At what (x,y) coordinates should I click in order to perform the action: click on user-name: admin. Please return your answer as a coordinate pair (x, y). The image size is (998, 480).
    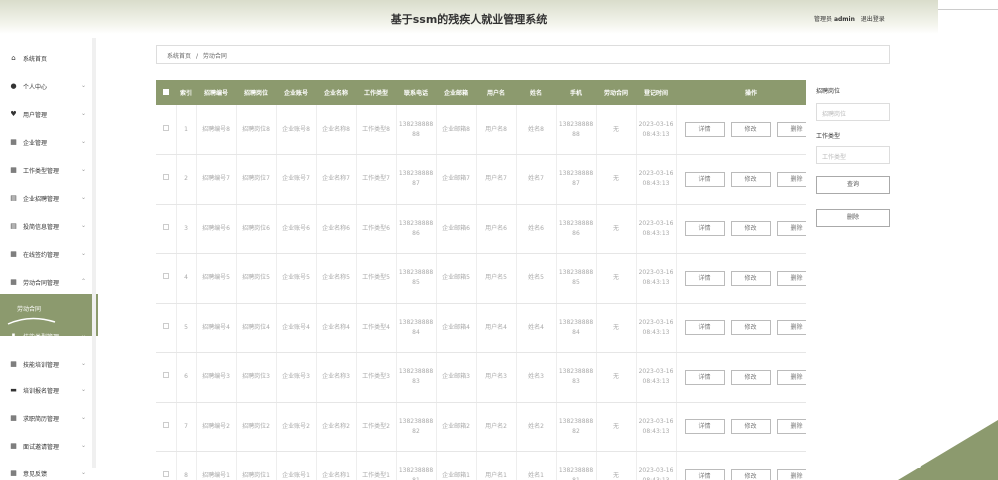
    Looking at the image, I should click on (844, 19).